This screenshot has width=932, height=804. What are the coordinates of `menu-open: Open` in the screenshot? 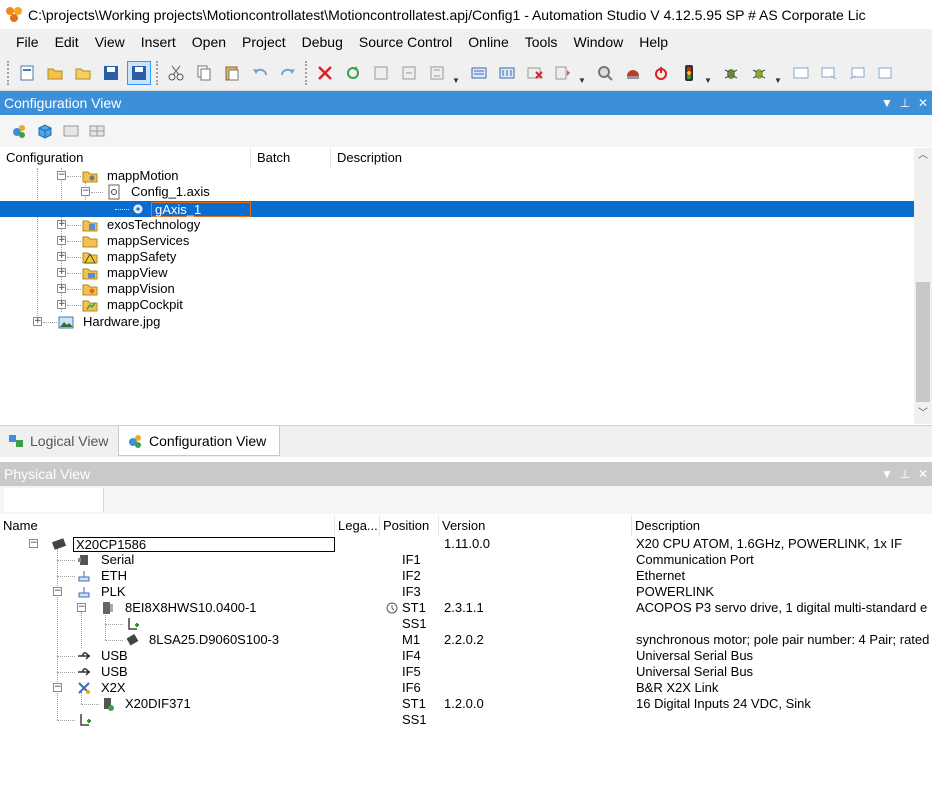 It's located at (209, 42).